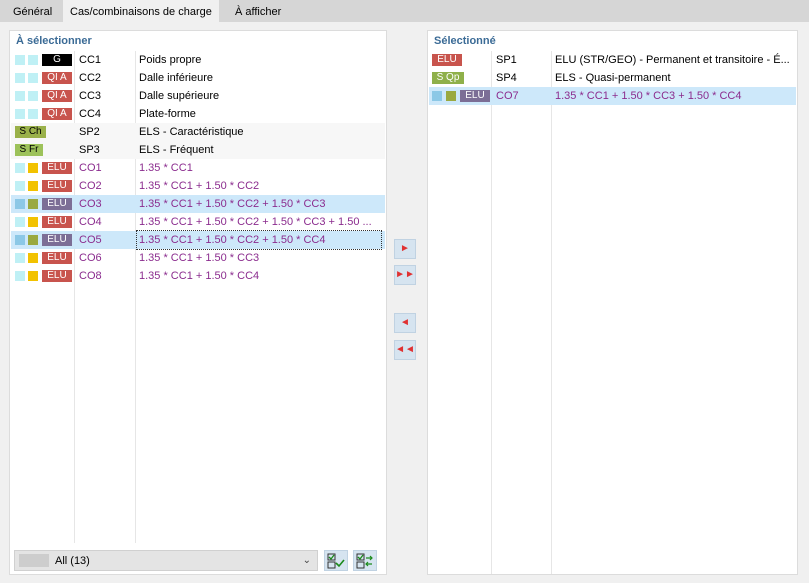 This screenshot has width=809, height=583. What do you see at coordinates (90, 114) in the screenshot?
I see `item-code: CC4` at bounding box center [90, 114].